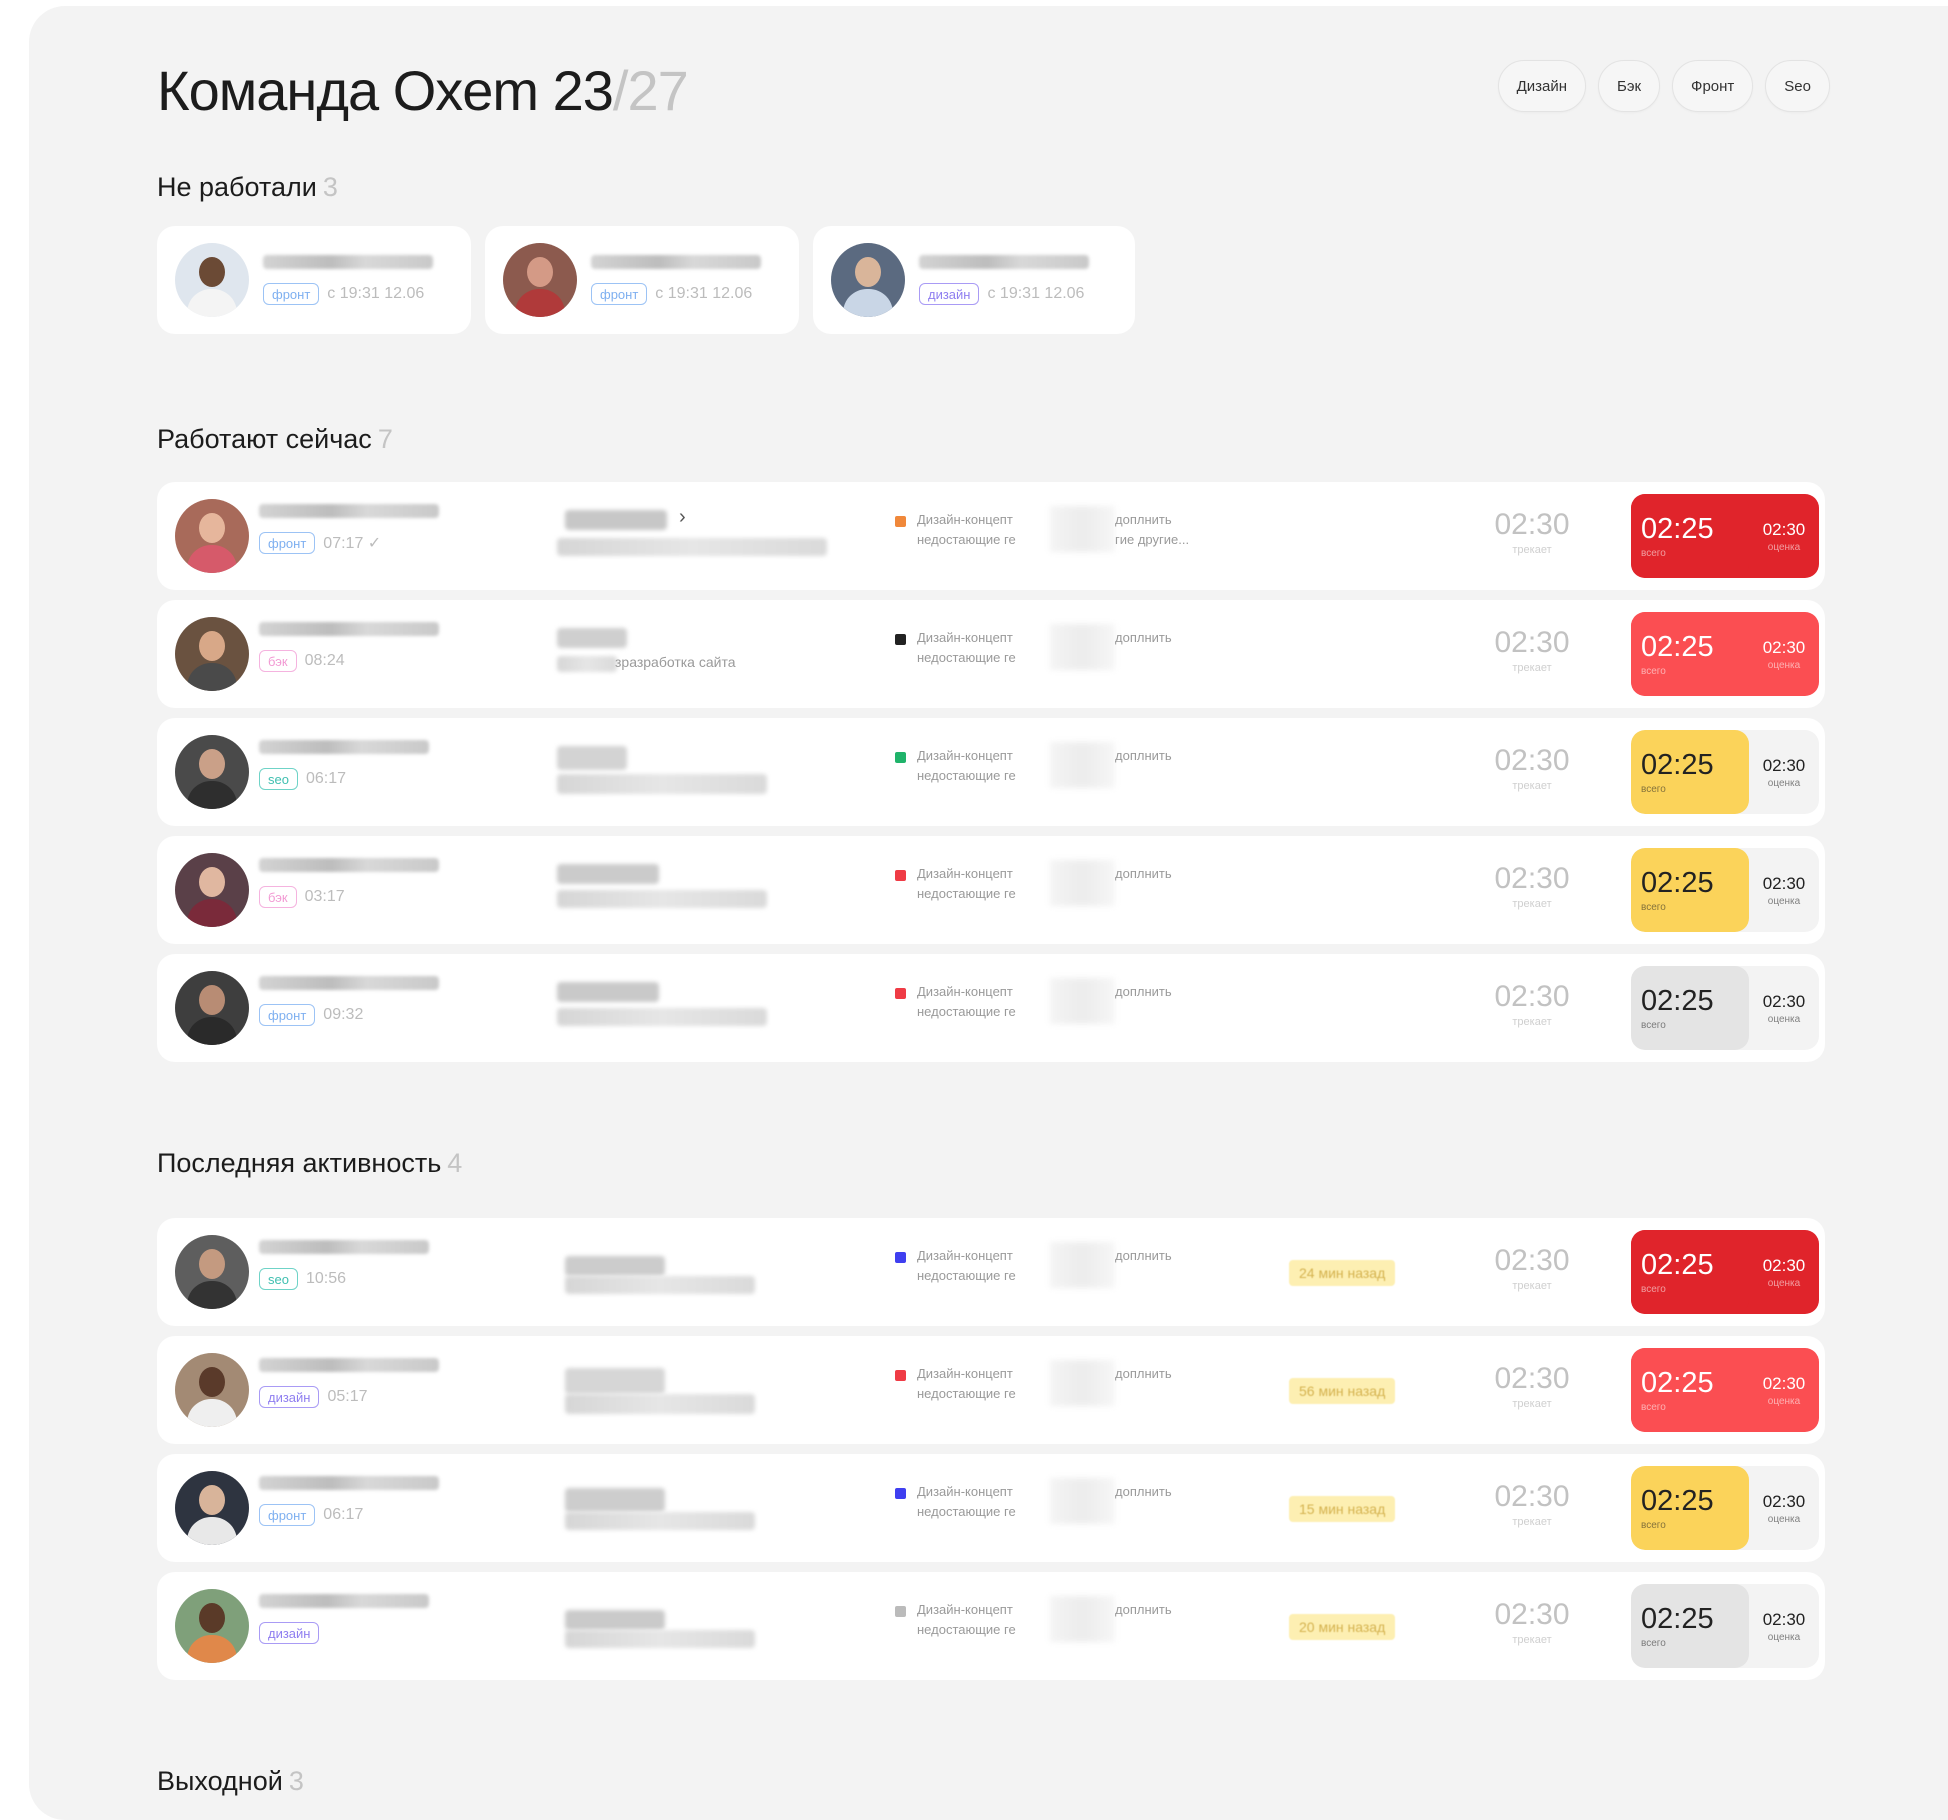 The width and height of the screenshot is (1948, 1820). I want to click on person-info: seo 06:17, so click(359, 765).